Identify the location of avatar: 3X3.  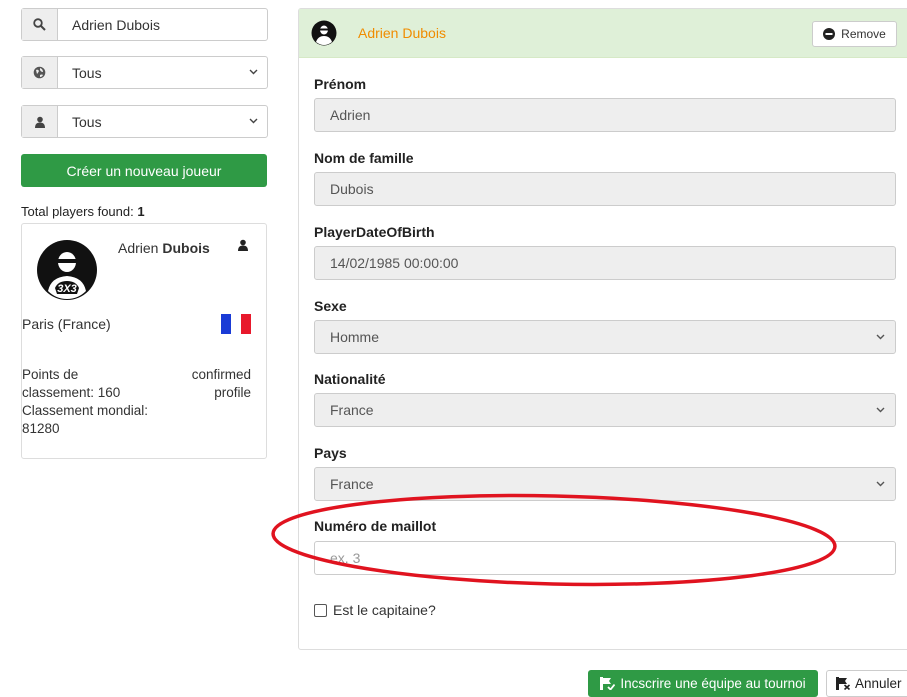
(67, 270).